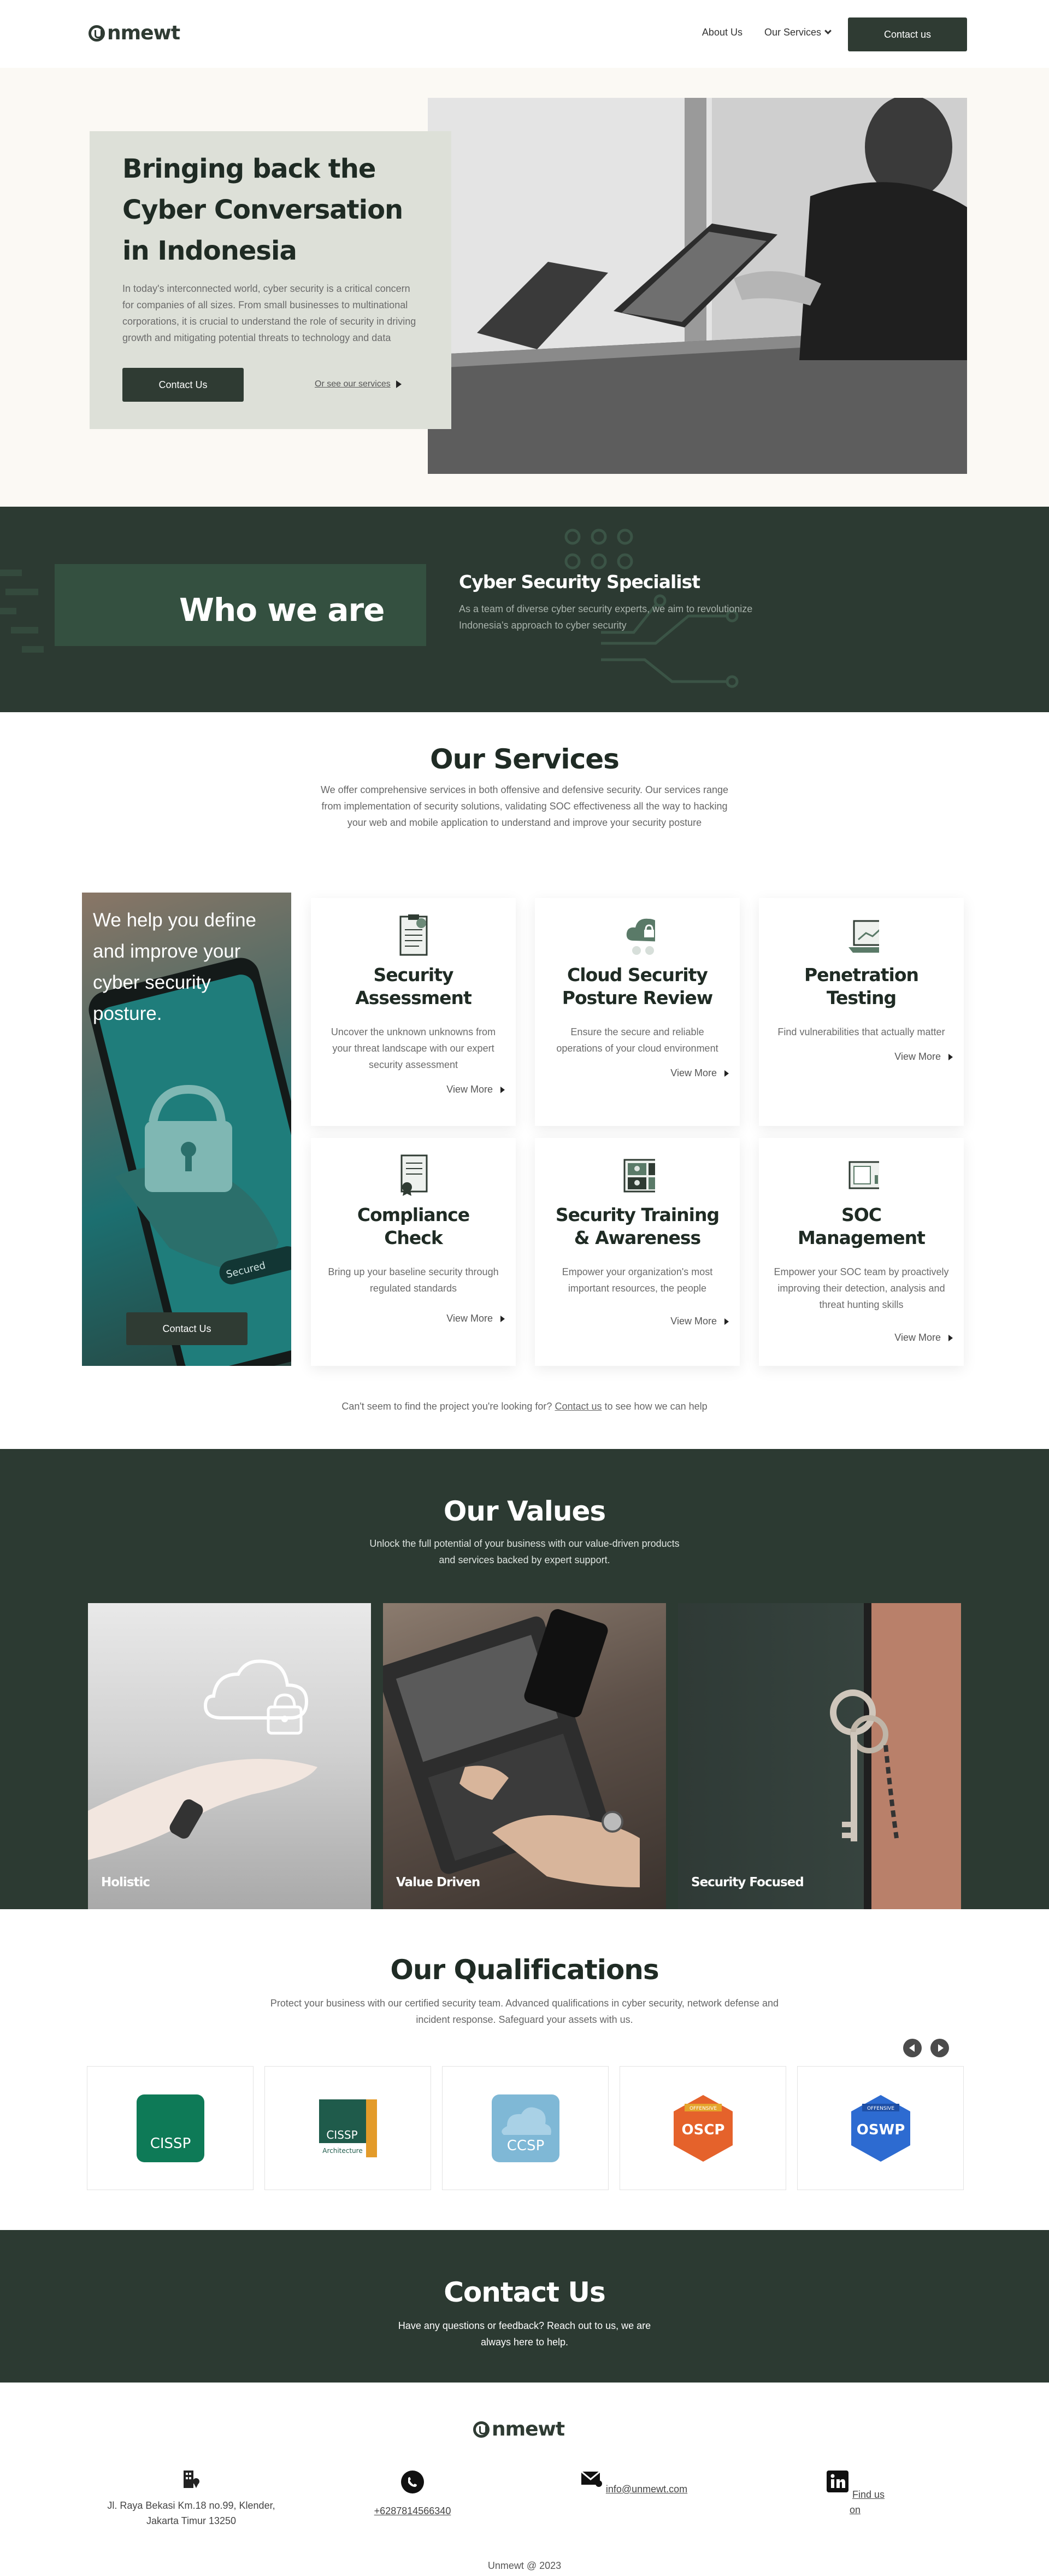 The image size is (1049, 2576). Describe the element at coordinates (525, 1970) in the screenshot. I see `qualifications-title: Our Qualifications` at that location.